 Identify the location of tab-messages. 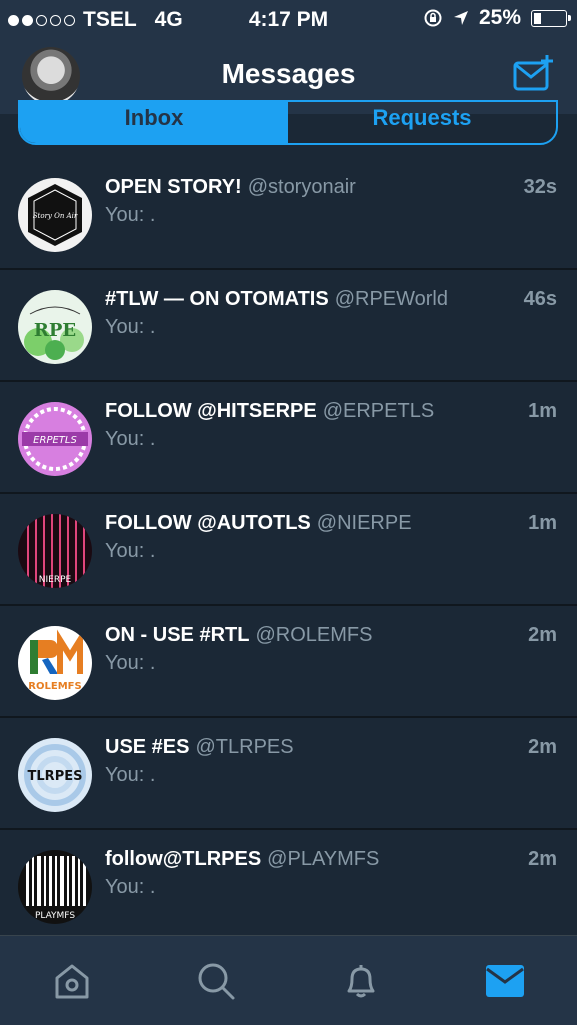
(505, 980).